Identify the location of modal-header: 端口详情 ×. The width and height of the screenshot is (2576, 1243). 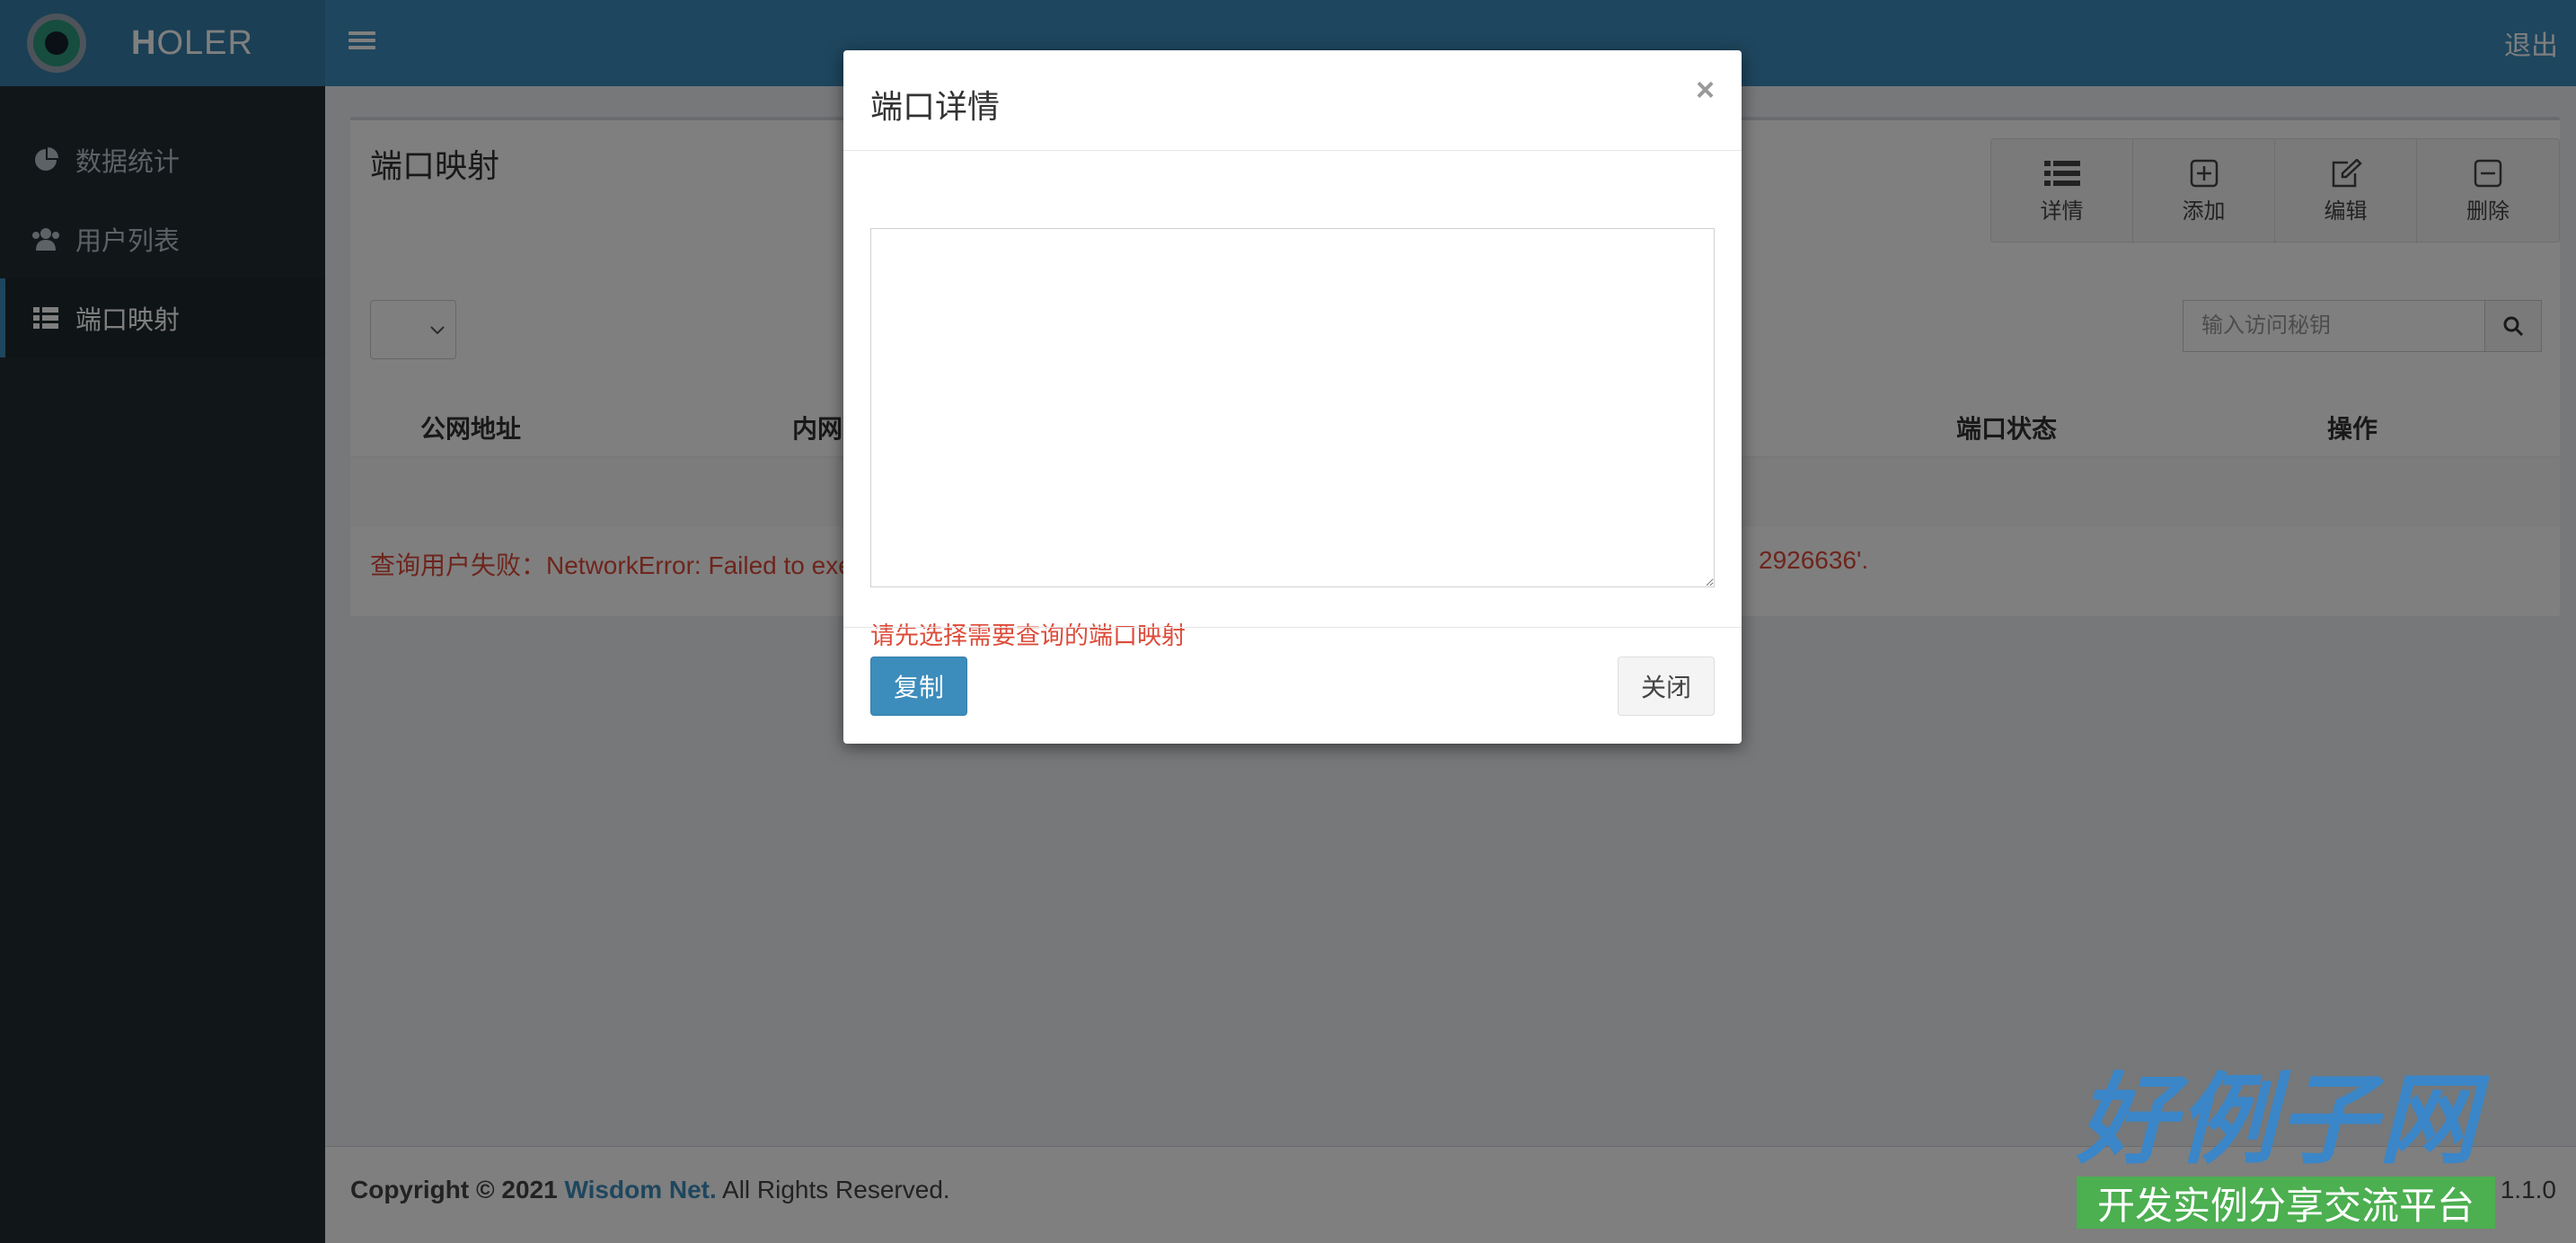
(1292, 100).